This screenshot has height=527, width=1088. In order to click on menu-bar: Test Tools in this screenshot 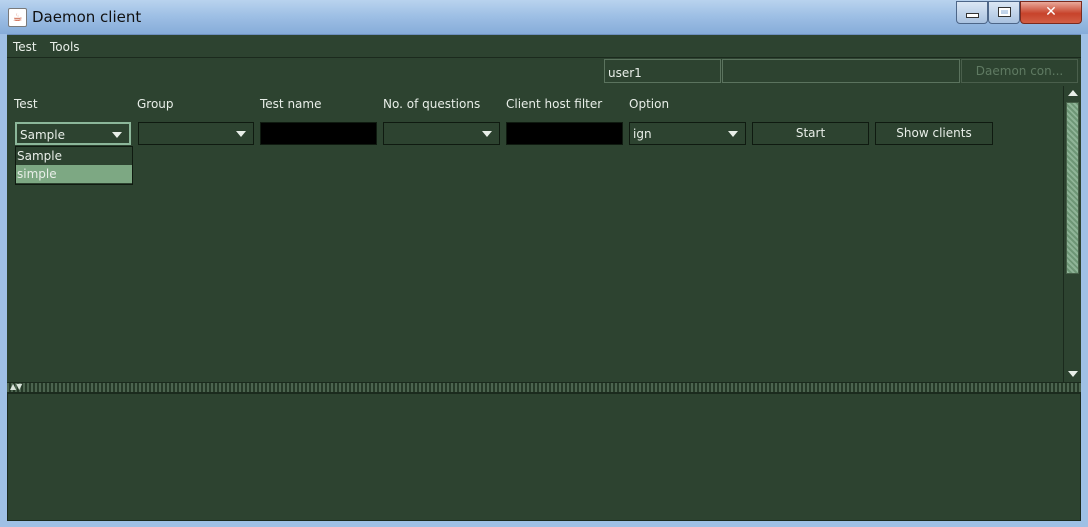, I will do `click(544, 46)`.